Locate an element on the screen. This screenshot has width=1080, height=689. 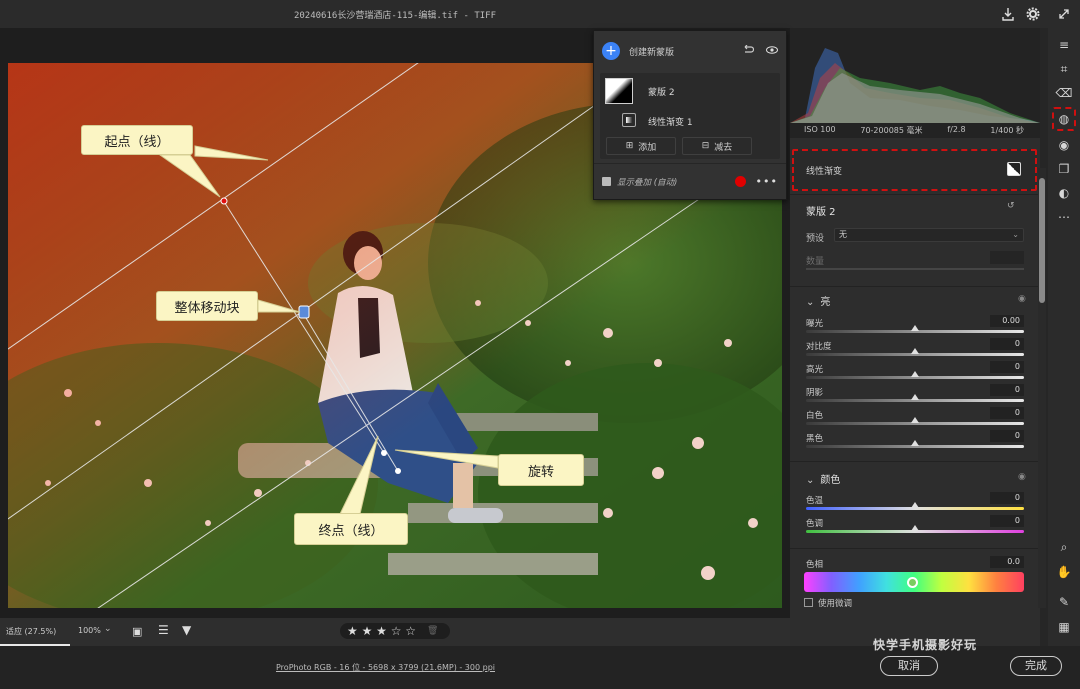
mask-panel-header: + 创建新蒙版 is located at coordinates (690, 51).